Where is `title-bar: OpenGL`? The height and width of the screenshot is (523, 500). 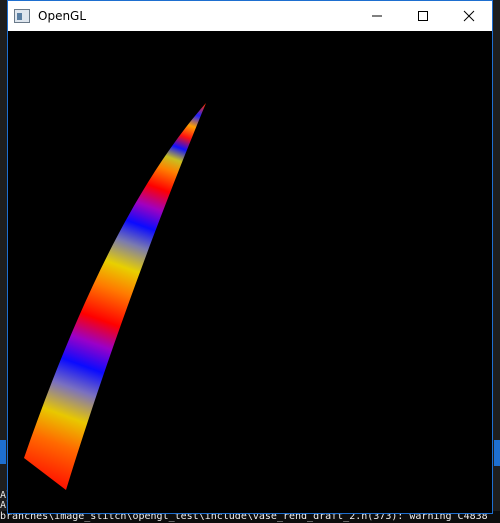 title-bar: OpenGL is located at coordinates (250, 16).